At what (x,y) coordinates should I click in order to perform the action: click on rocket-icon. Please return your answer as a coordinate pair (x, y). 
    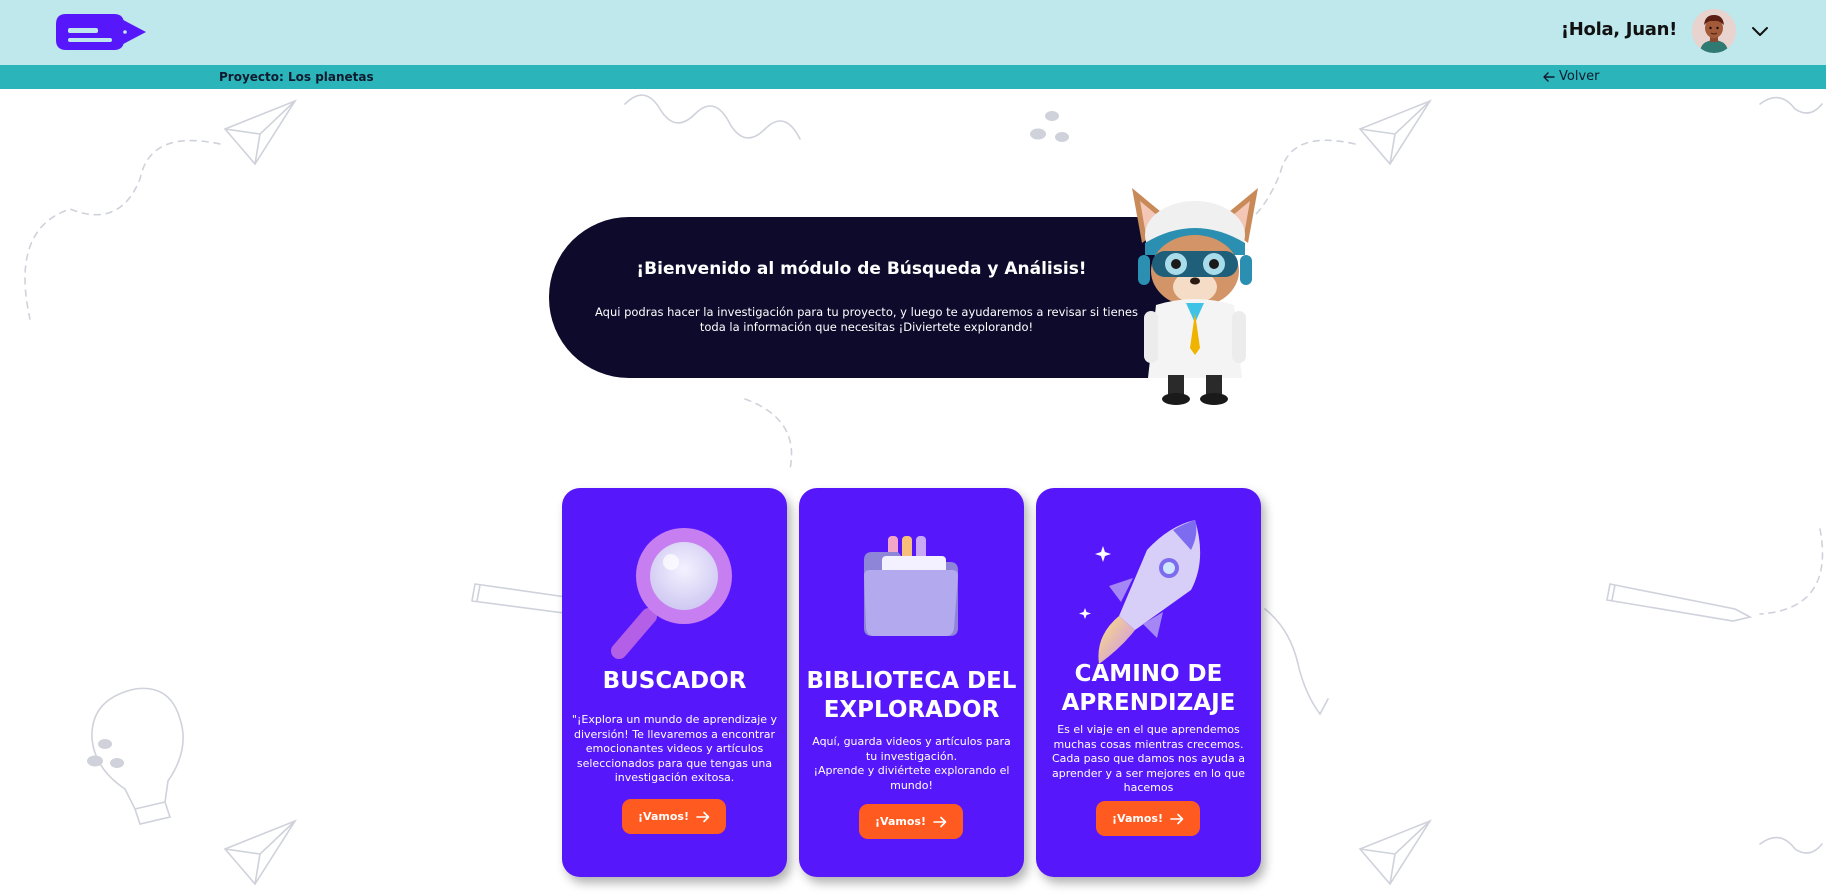
    Looking at the image, I should click on (1140, 592).